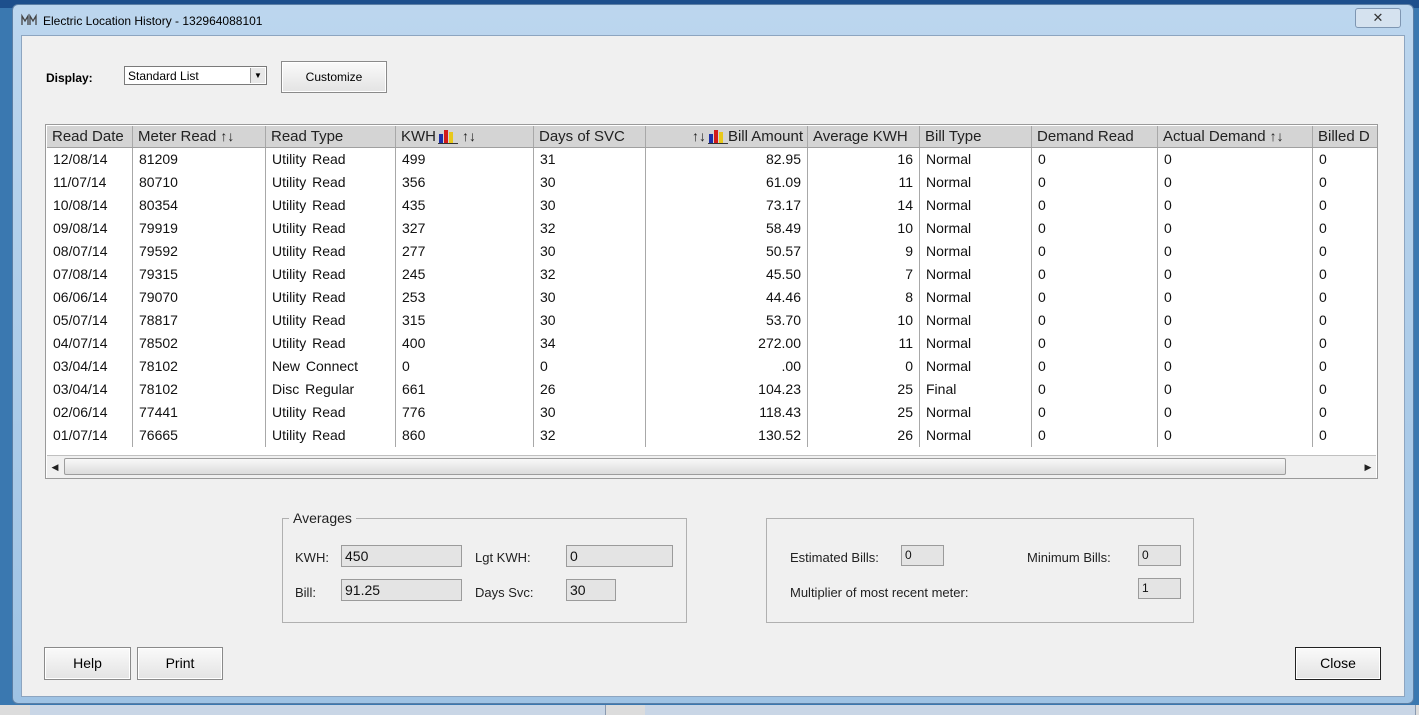 The image size is (1419, 715). Describe the element at coordinates (1338, 663) in the screenshot. I see `close-button: Close` at that location.